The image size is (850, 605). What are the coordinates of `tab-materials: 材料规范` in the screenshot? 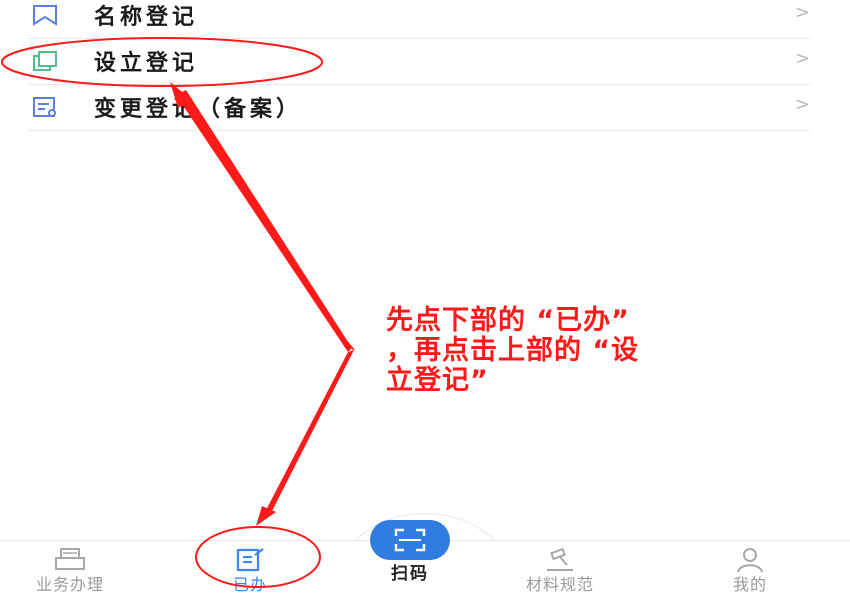 It's located at (560, 573).